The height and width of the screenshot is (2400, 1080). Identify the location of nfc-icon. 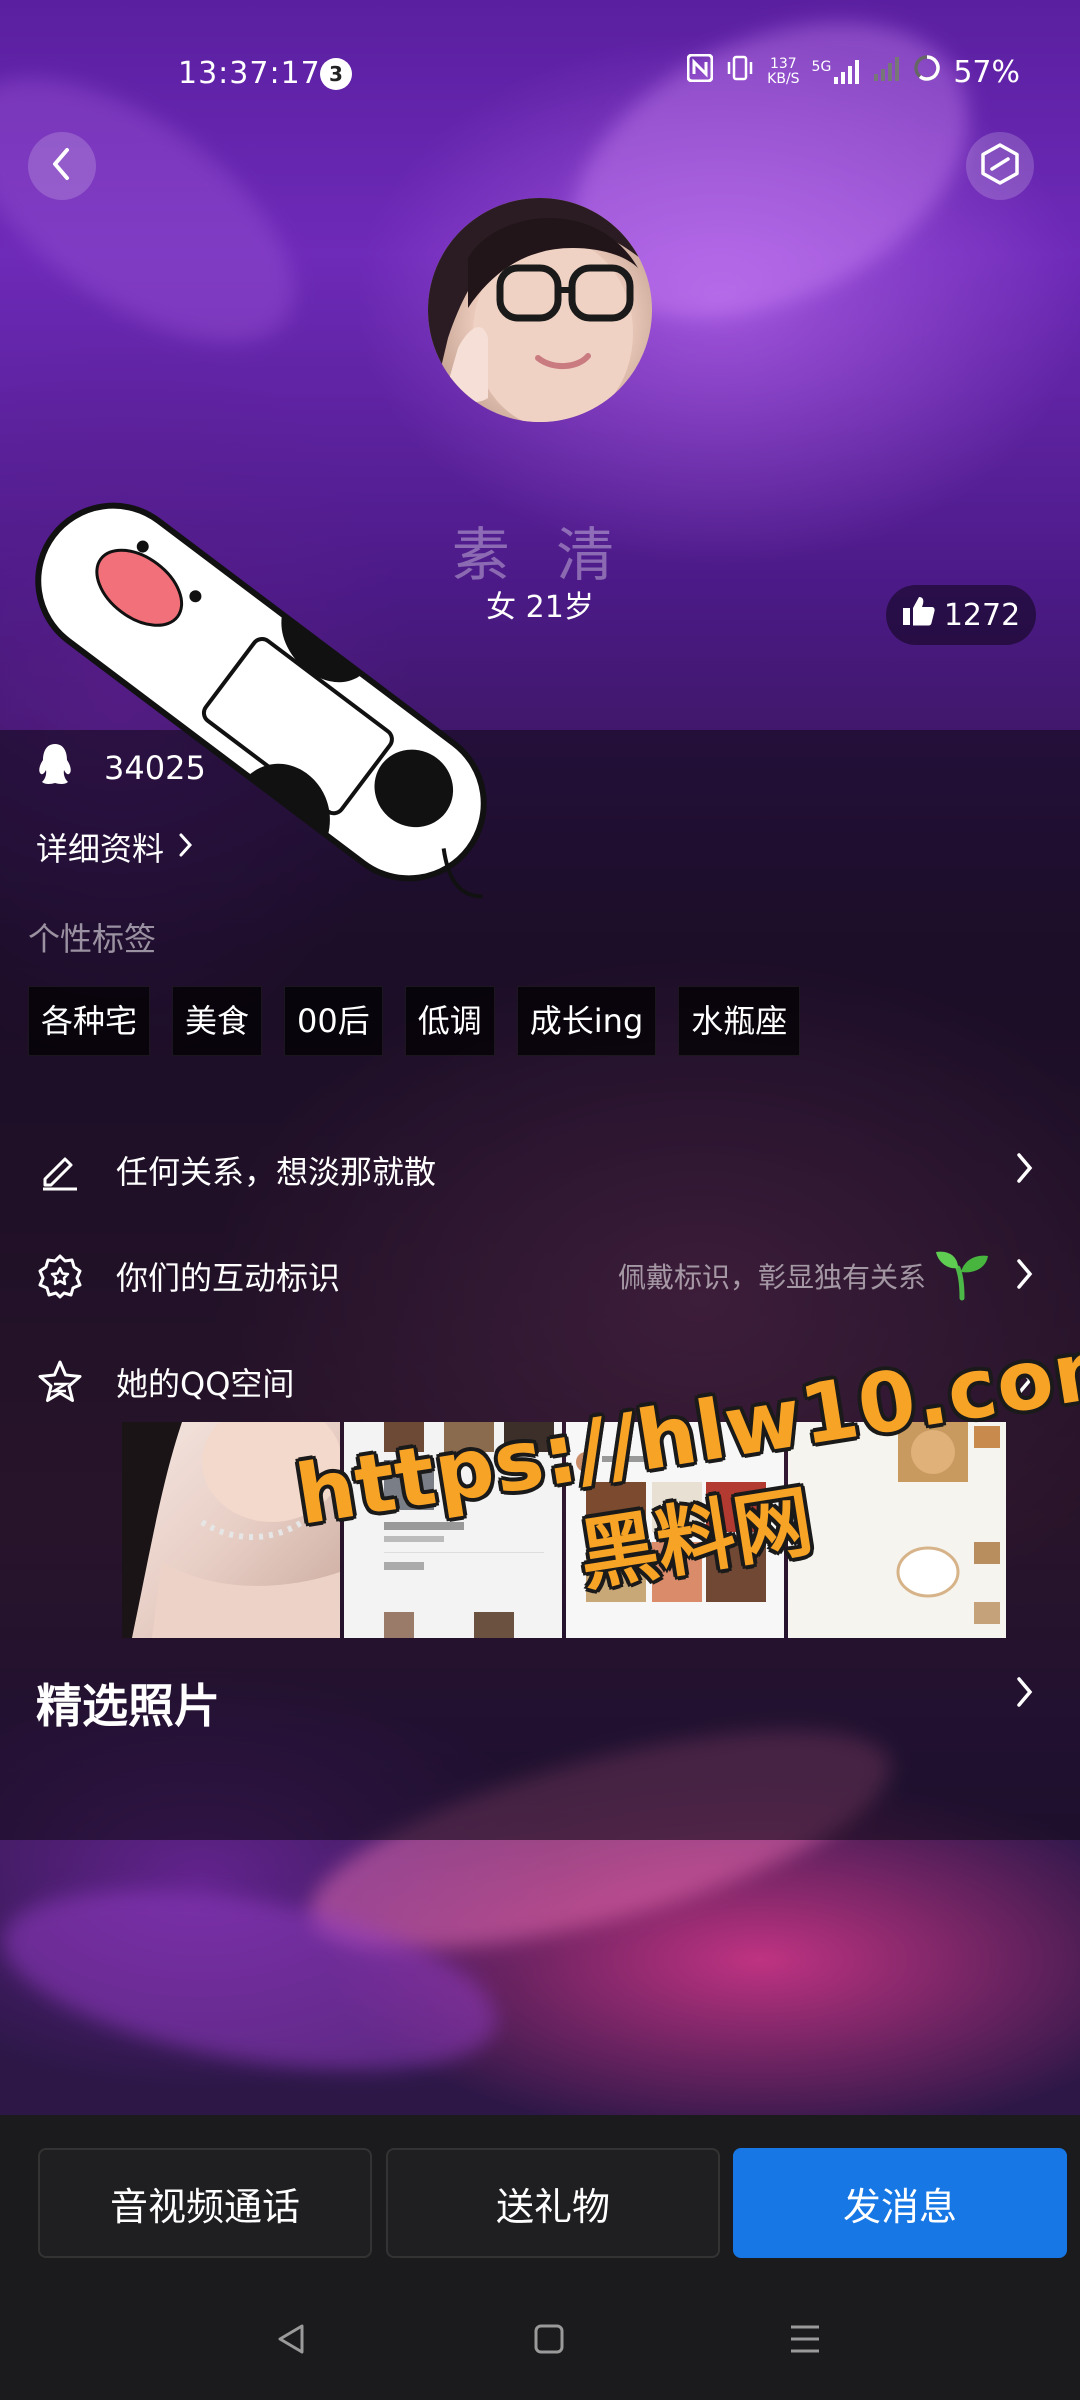
(700, 71).